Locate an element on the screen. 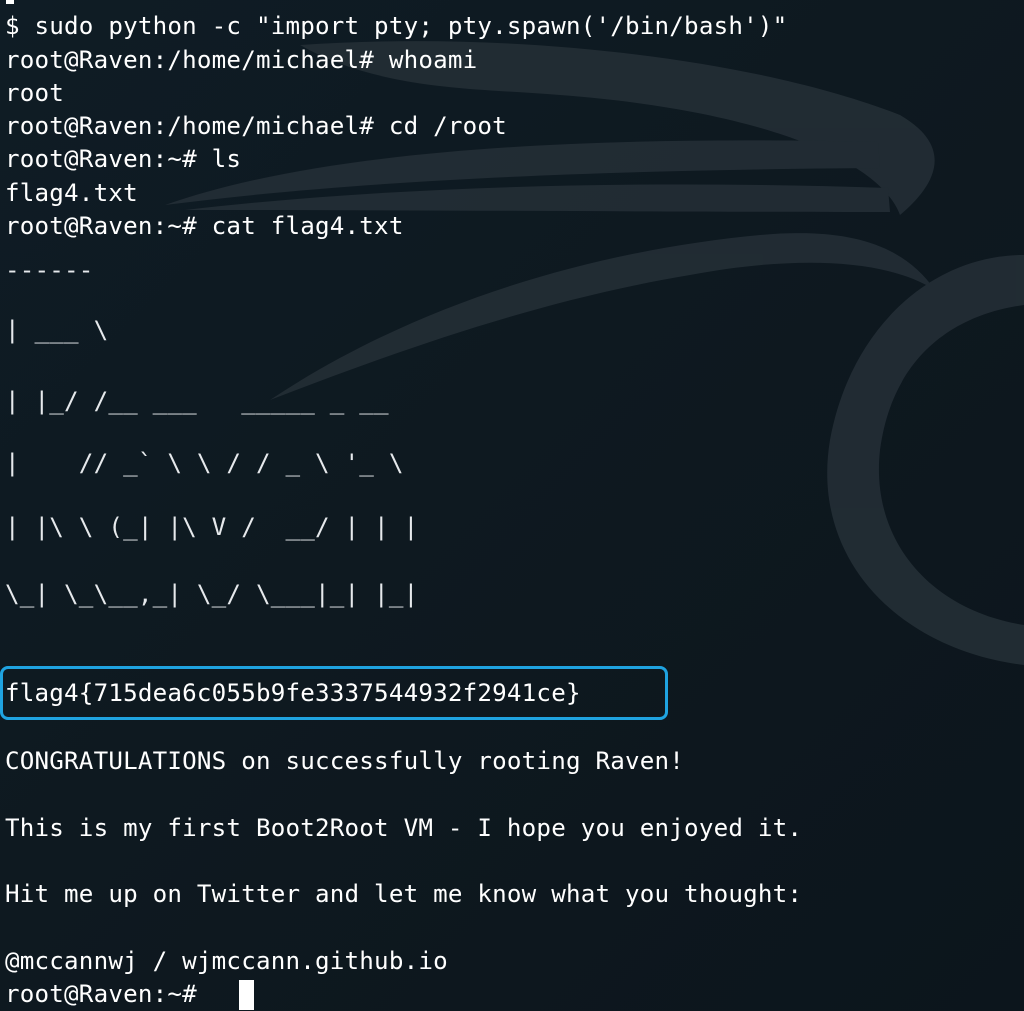 The width and height of the screenshot is (1024, 1011). ascii-art-line-4: | // _` \ \ / / _ \ '_ \ is located at coordinates (204, 463).